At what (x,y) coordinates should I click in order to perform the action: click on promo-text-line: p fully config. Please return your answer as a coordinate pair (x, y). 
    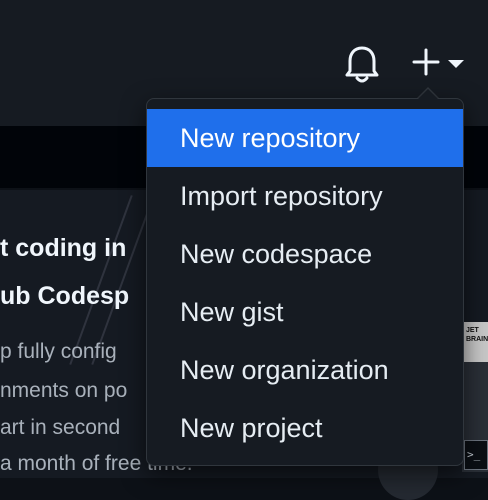
    Looking at the image, I should click on (58, 351).